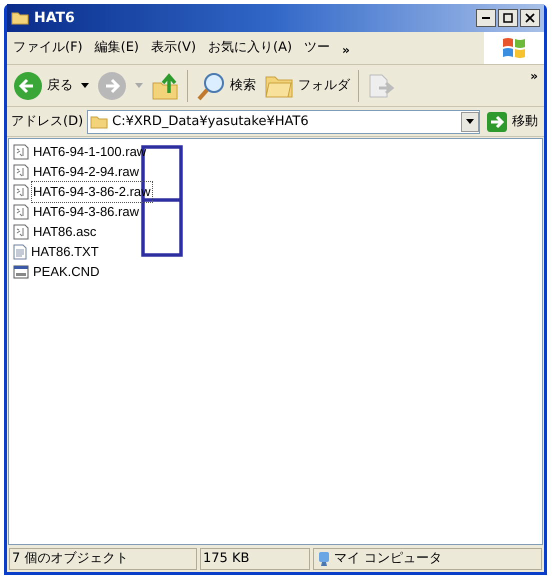 The height and width of the screenshot is (579, 559). I want to click on windows-logo-icon, so click(514, 48).